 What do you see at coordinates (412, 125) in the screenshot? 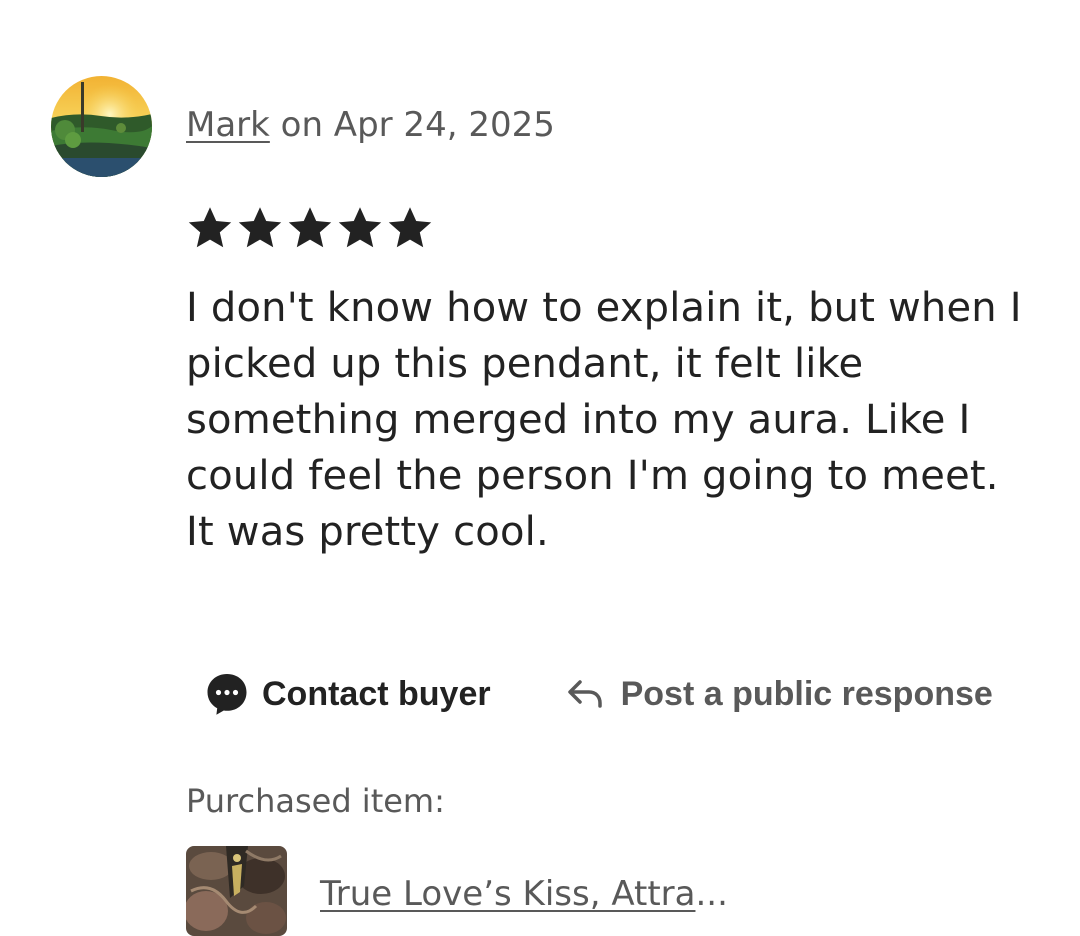
I see `review-date: on Apr 24, 2025` at bounding box center [412, 125].